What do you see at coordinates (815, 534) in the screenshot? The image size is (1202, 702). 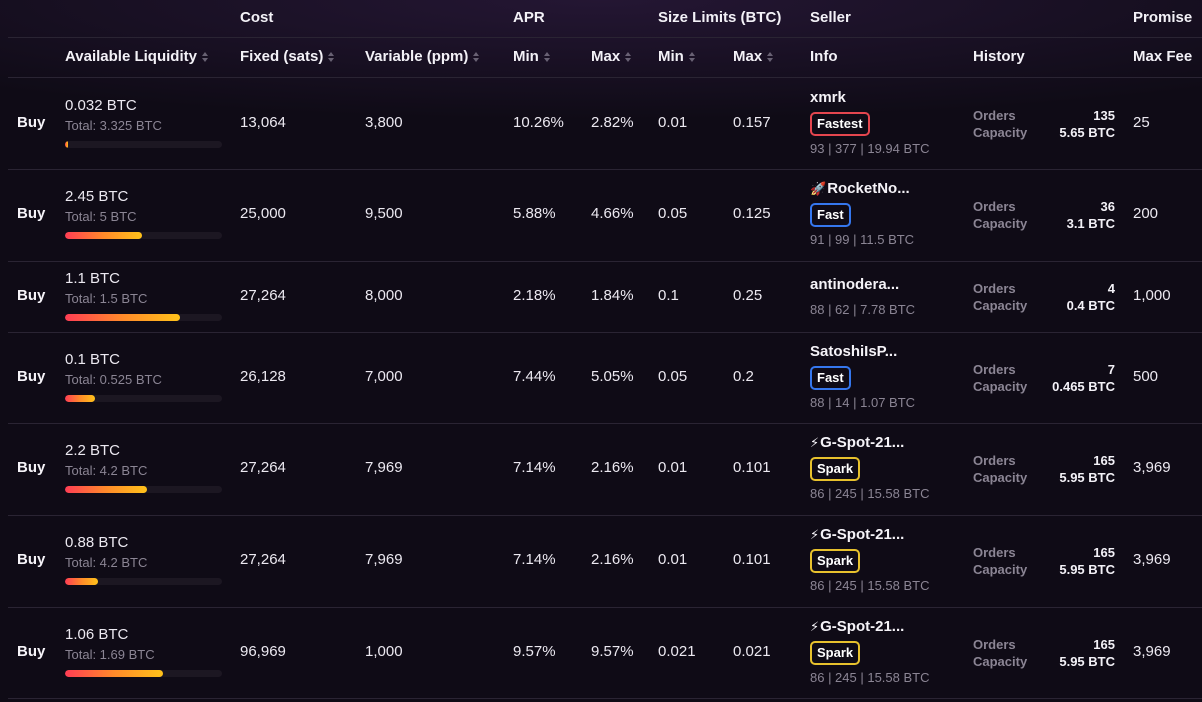 I see `lightning-icon: ⚡` at bounding box center [815, 534].